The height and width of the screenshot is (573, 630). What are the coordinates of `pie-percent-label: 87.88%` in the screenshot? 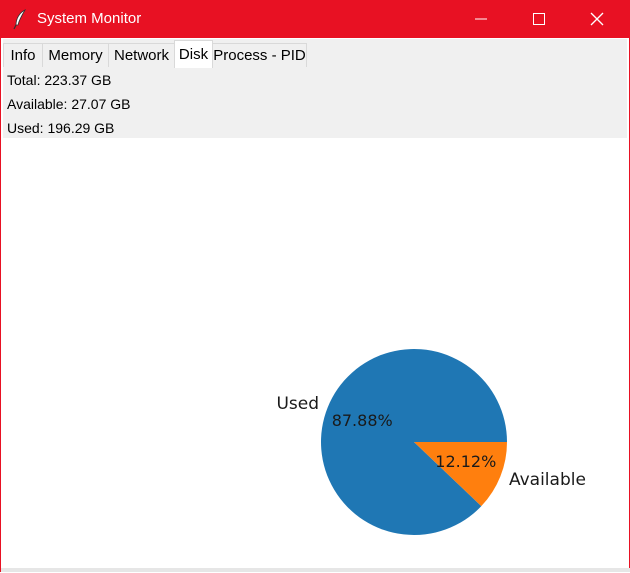 It's located at (362, 420).